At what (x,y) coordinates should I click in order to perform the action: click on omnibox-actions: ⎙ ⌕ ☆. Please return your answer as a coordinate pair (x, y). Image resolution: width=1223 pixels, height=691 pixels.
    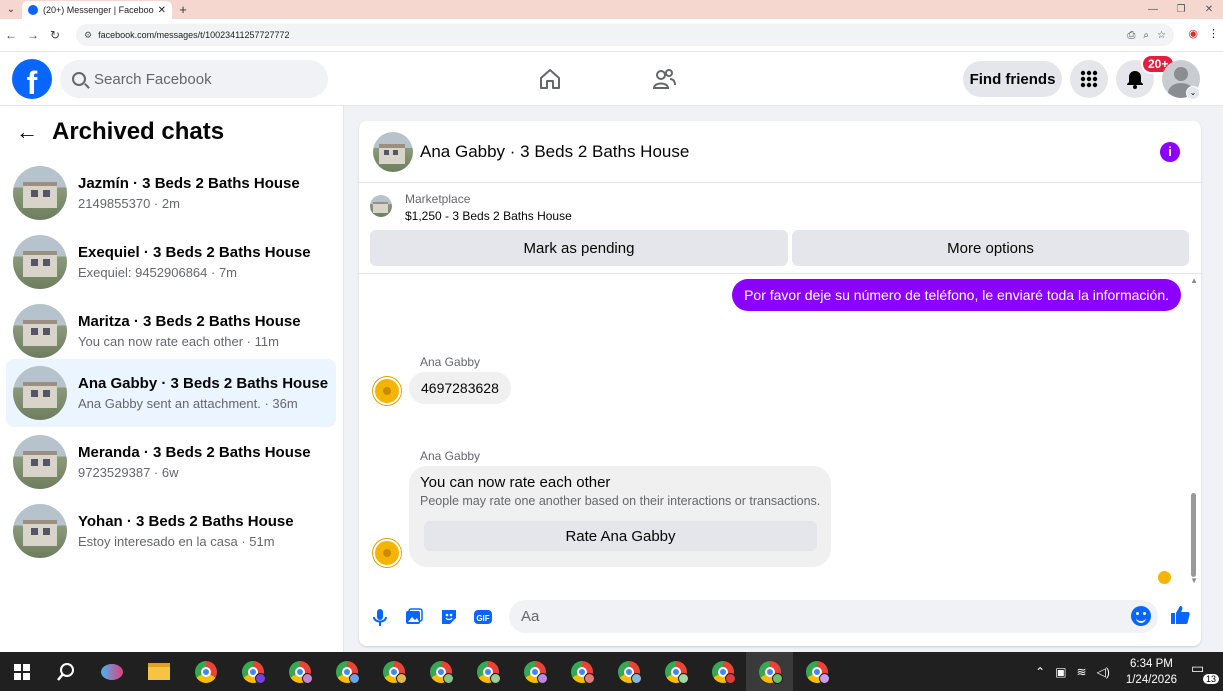
    Looking at the image, I should click on (1146, 35).